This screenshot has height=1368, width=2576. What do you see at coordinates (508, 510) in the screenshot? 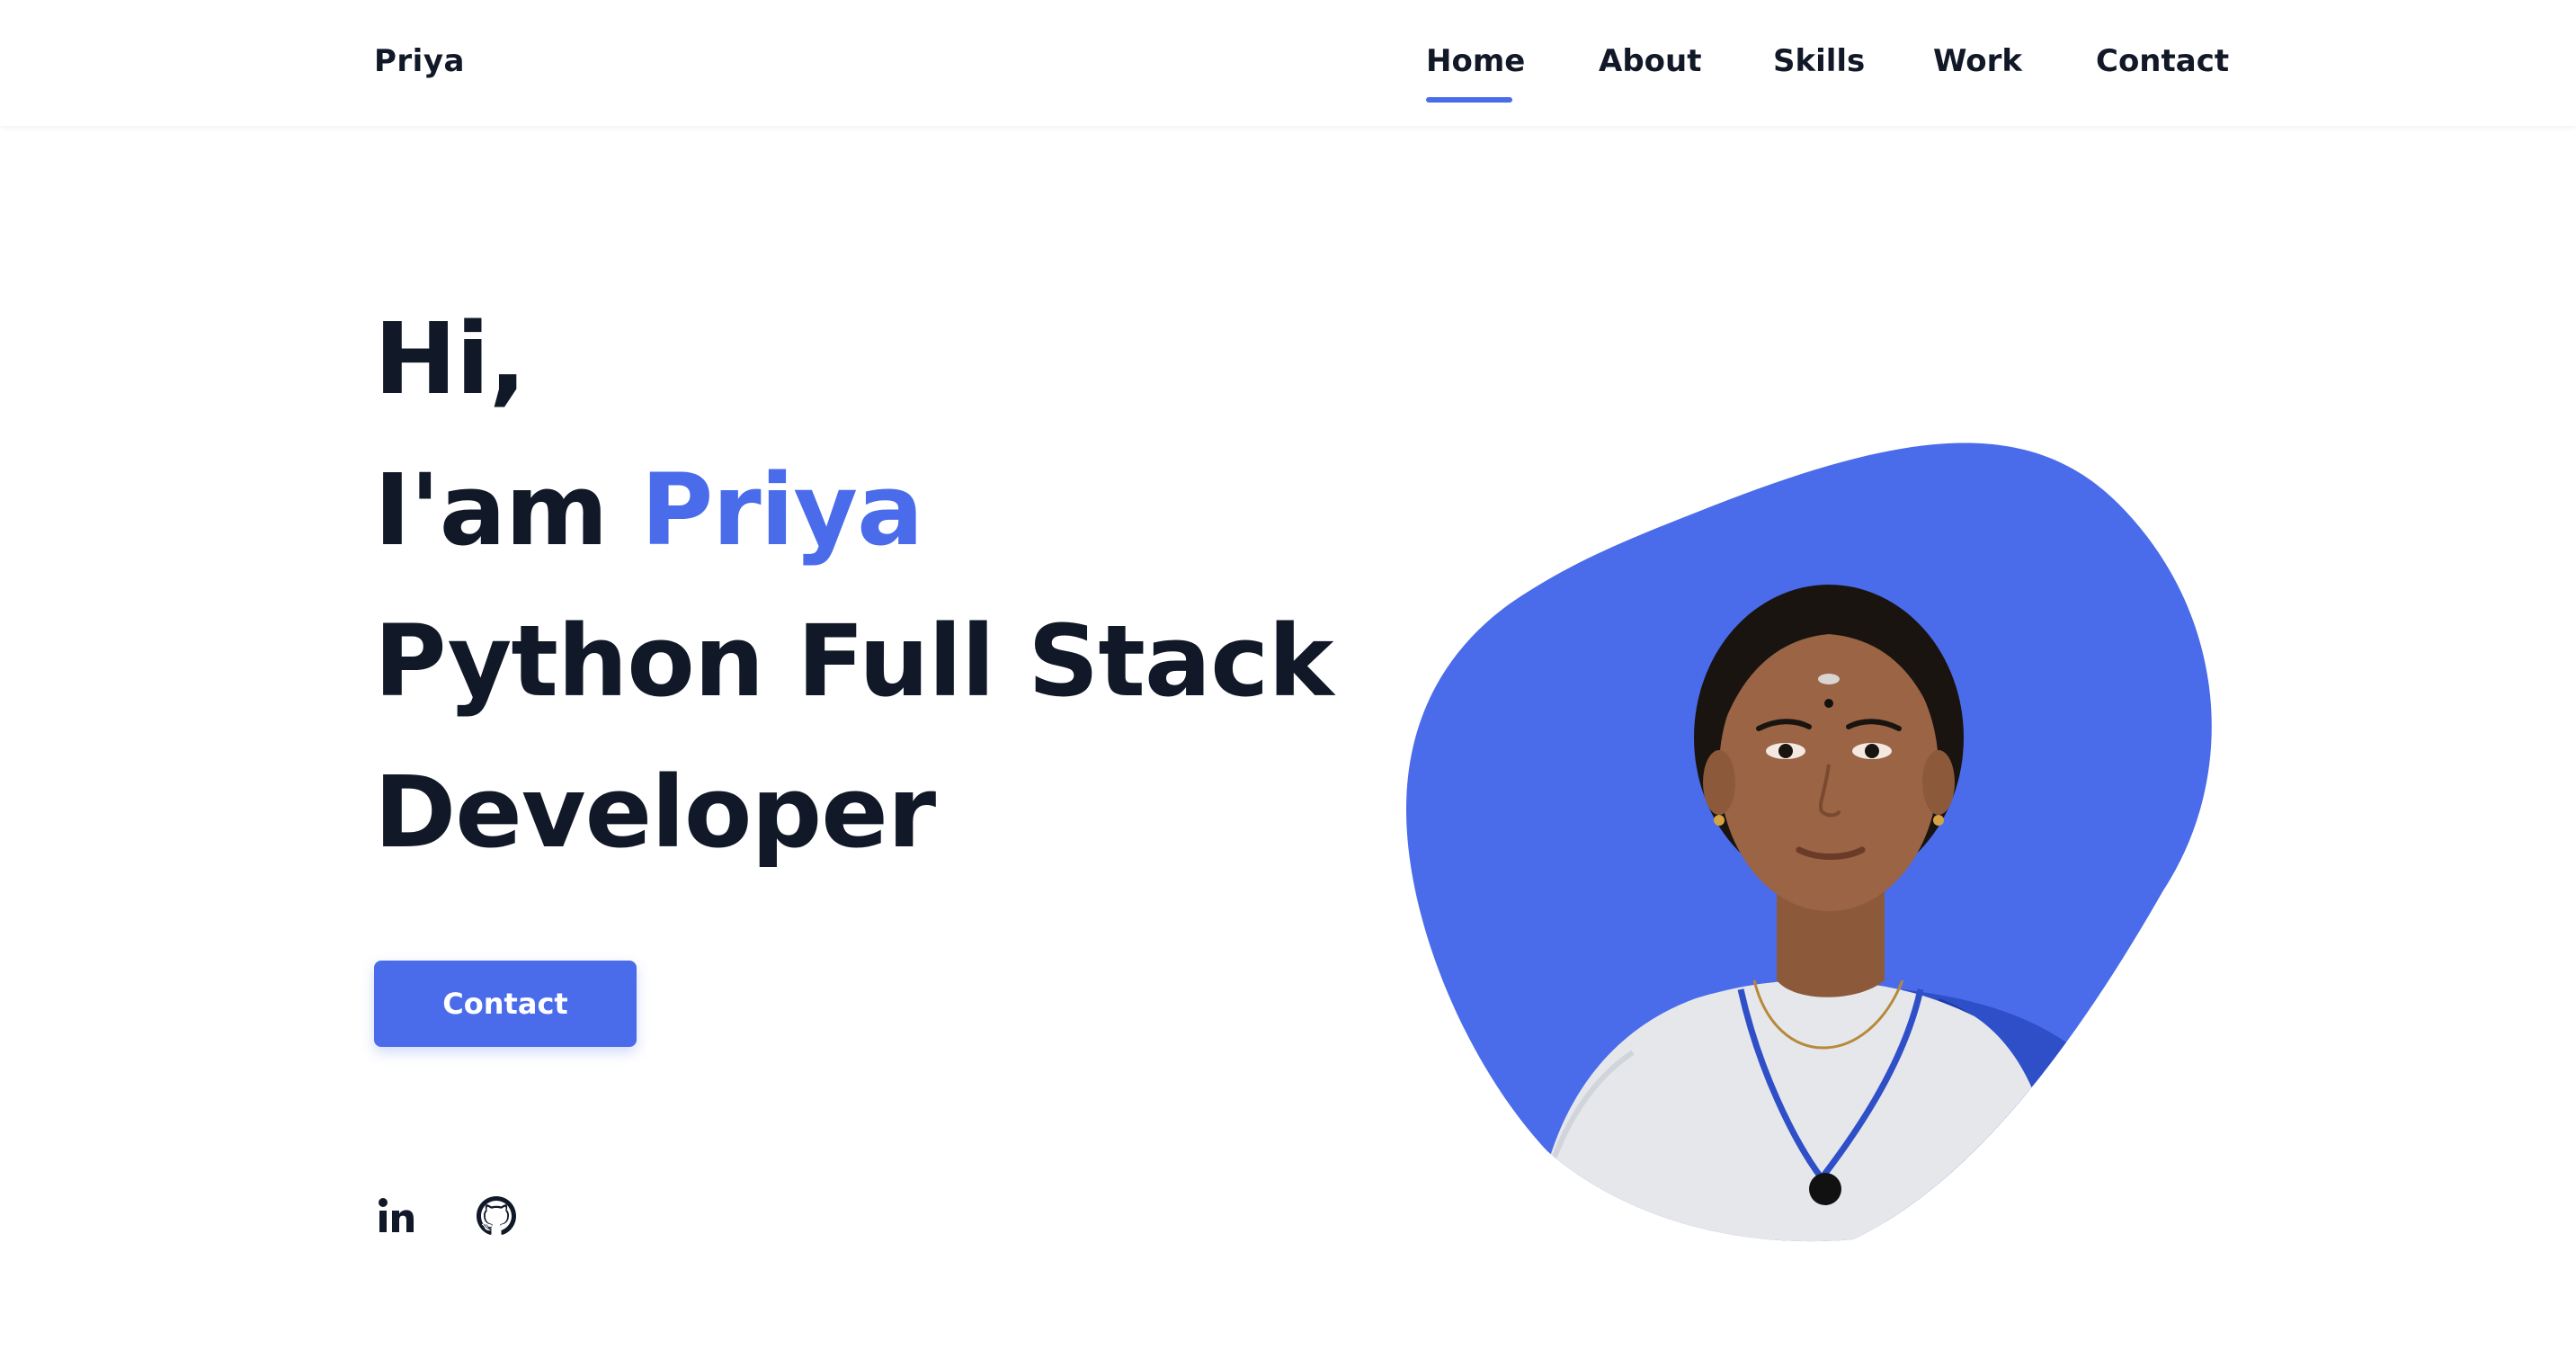
I see `hero-intro-prefix: I'am` at bounding box center [508, 510].